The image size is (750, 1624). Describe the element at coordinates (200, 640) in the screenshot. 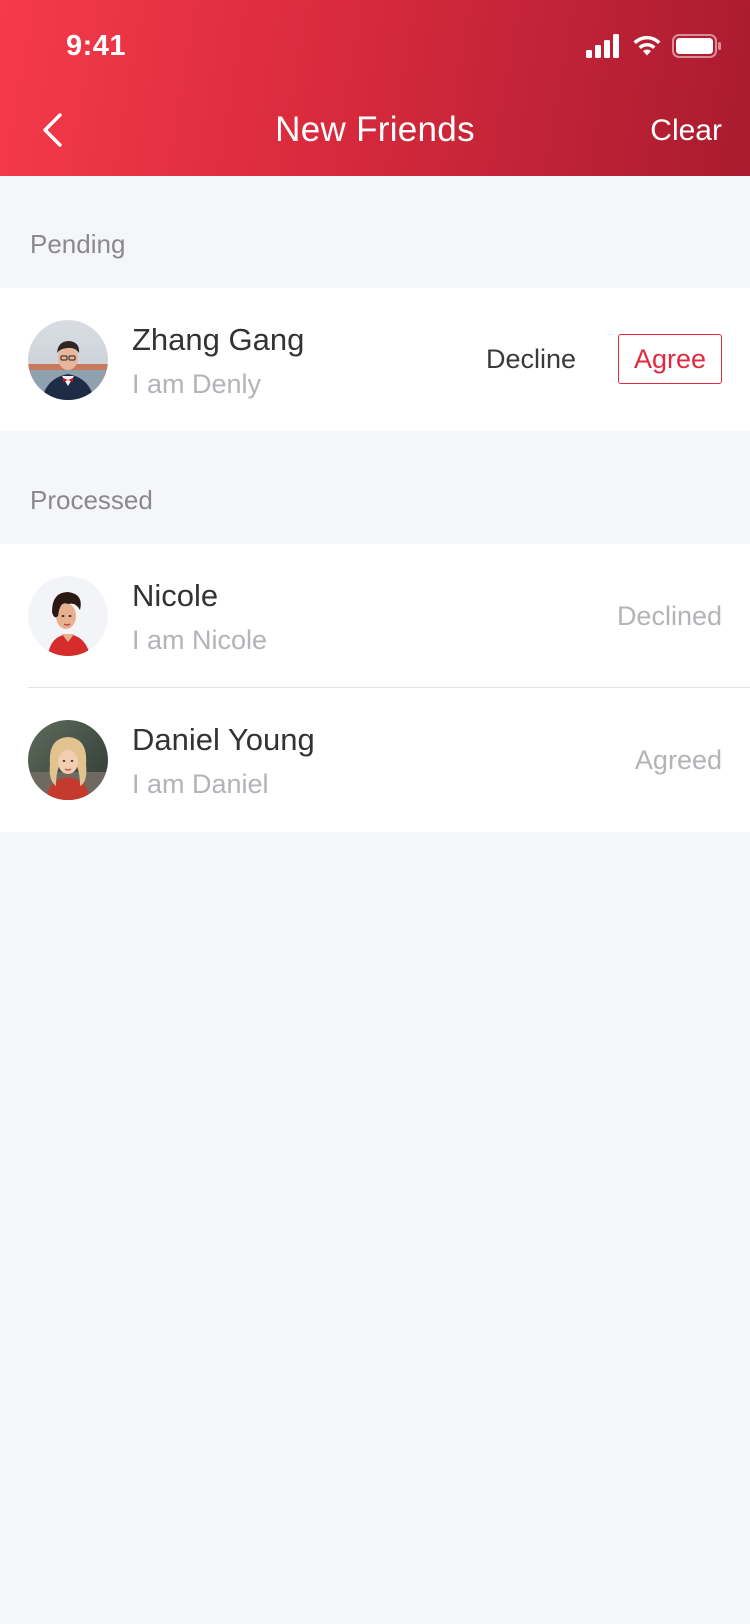

I see `friend-message: I am Nicole` at that location.